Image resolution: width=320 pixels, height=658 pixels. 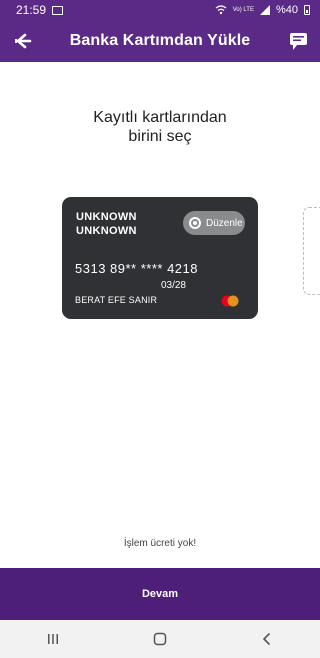 What do you see at coordinates (224, 223) in the screenshot?
I see `edit-label: Düzenle` at bounding box center [224, 223].